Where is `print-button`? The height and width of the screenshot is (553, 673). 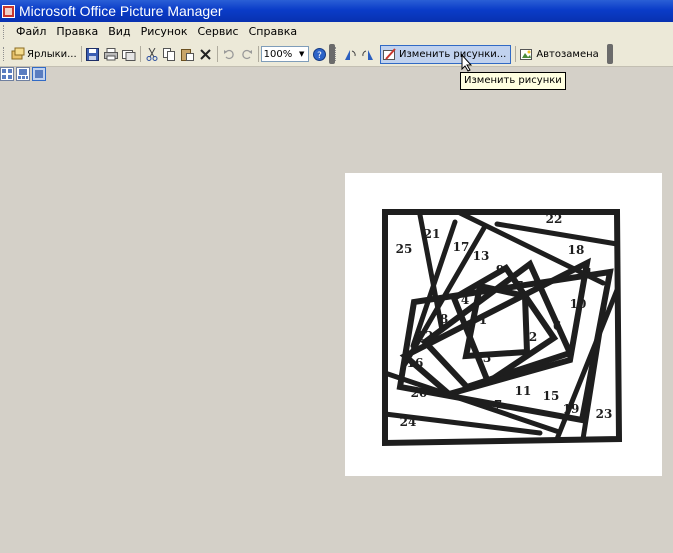 print-button is located at coordinates (111, 54).